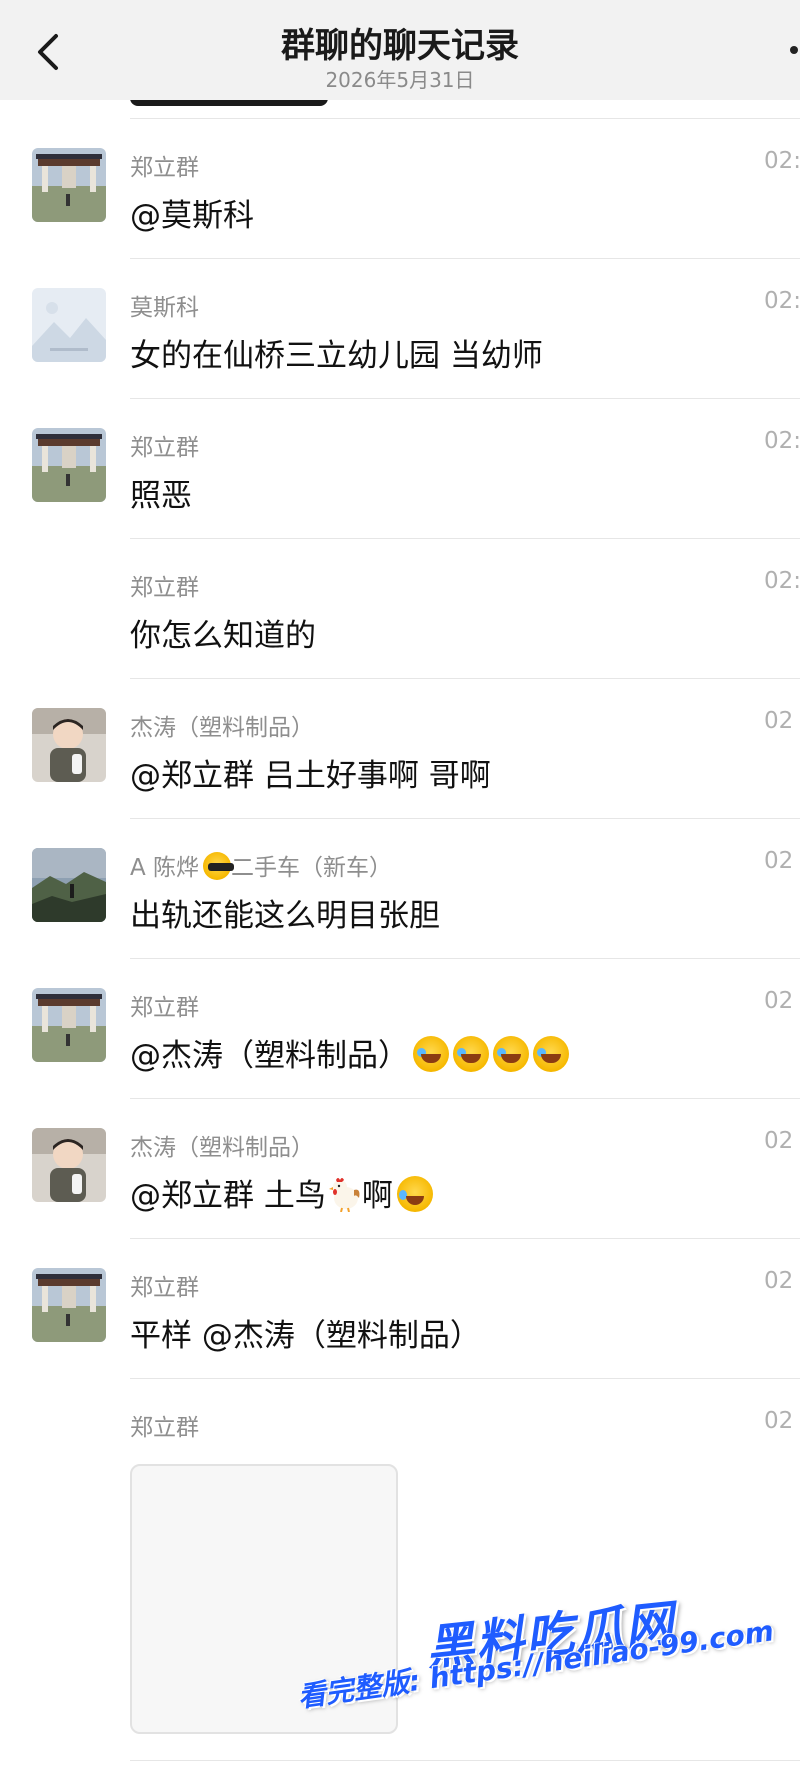 The width and height of the screenshot is (800, 1789). What do you see at coordinates (69, 325) in the screenshot?
I see `avatar-default-placeholder` at bounding box center [69, 325].